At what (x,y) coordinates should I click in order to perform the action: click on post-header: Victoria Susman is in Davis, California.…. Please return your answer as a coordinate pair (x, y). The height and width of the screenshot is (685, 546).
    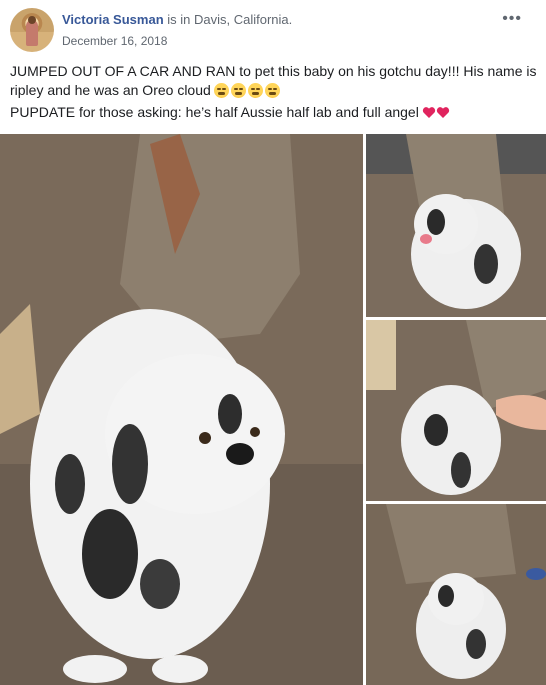
    Looking at the image, I should click on (270, 30).